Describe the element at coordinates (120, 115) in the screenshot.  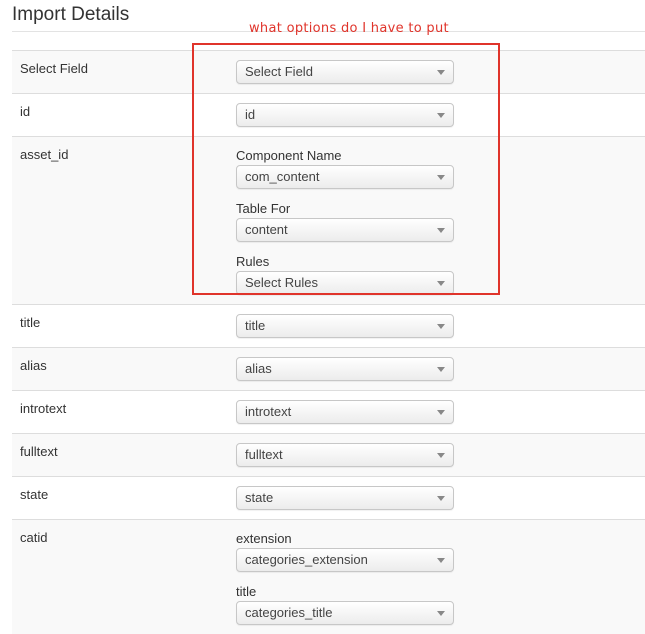
I see `field-label: id` at that location.